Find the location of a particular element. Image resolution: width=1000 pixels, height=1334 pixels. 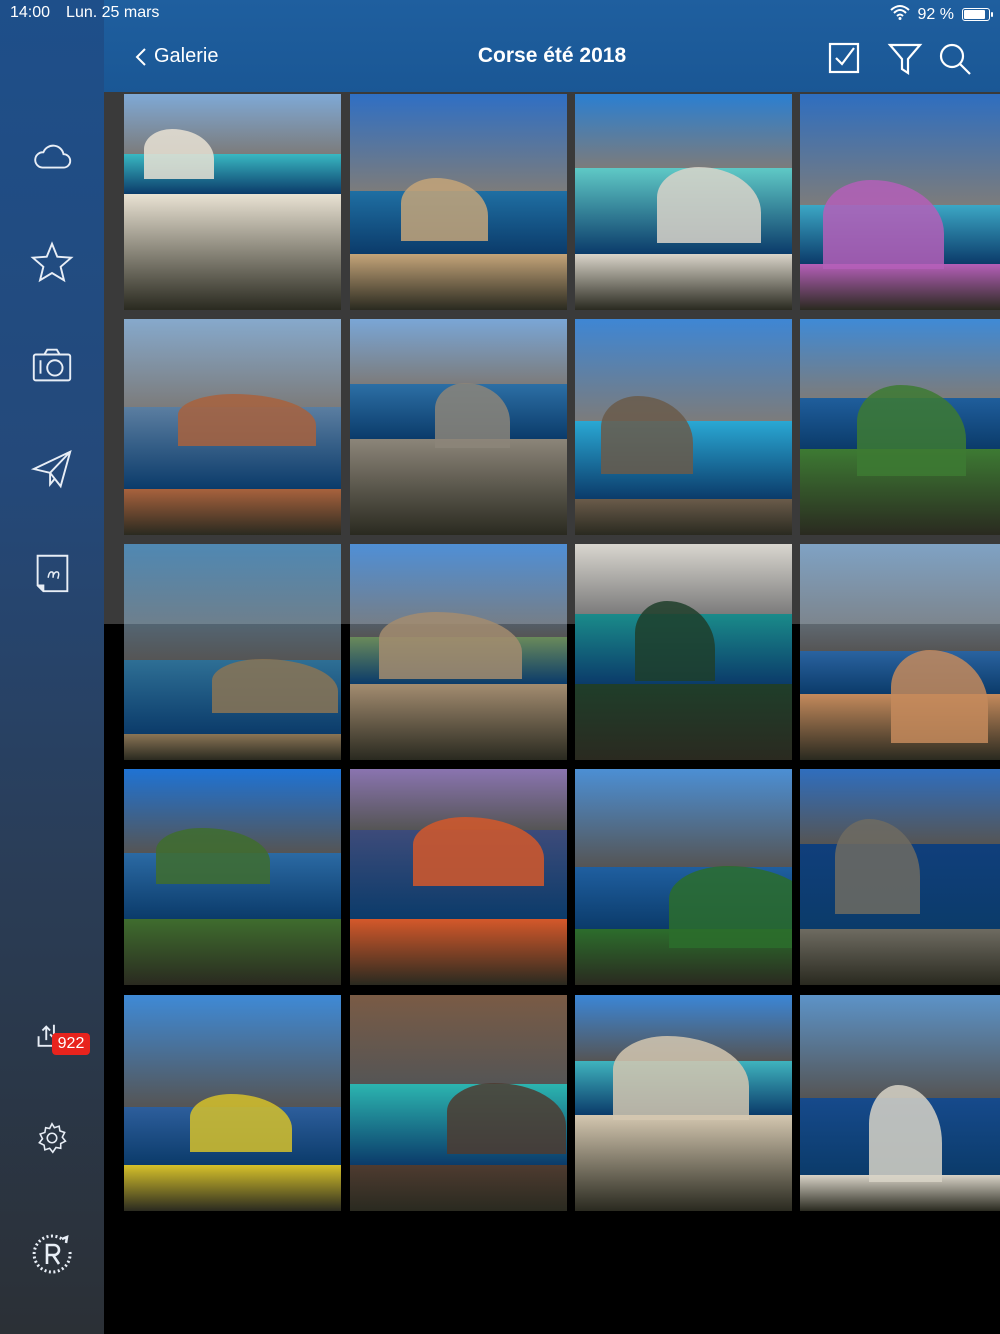

refresh-logo-icon is located at coordinates (52, 1254).